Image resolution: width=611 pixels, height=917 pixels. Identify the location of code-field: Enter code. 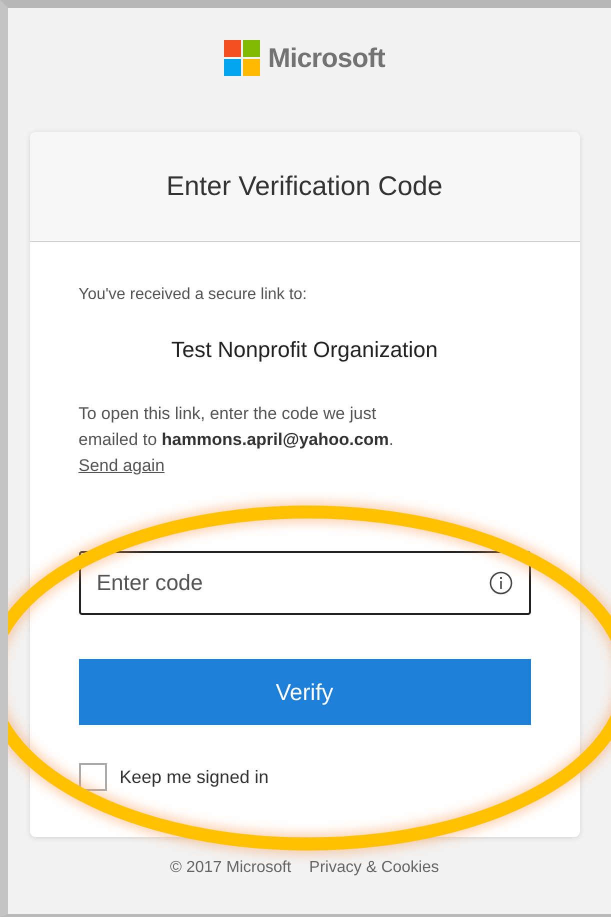
(304, 583).